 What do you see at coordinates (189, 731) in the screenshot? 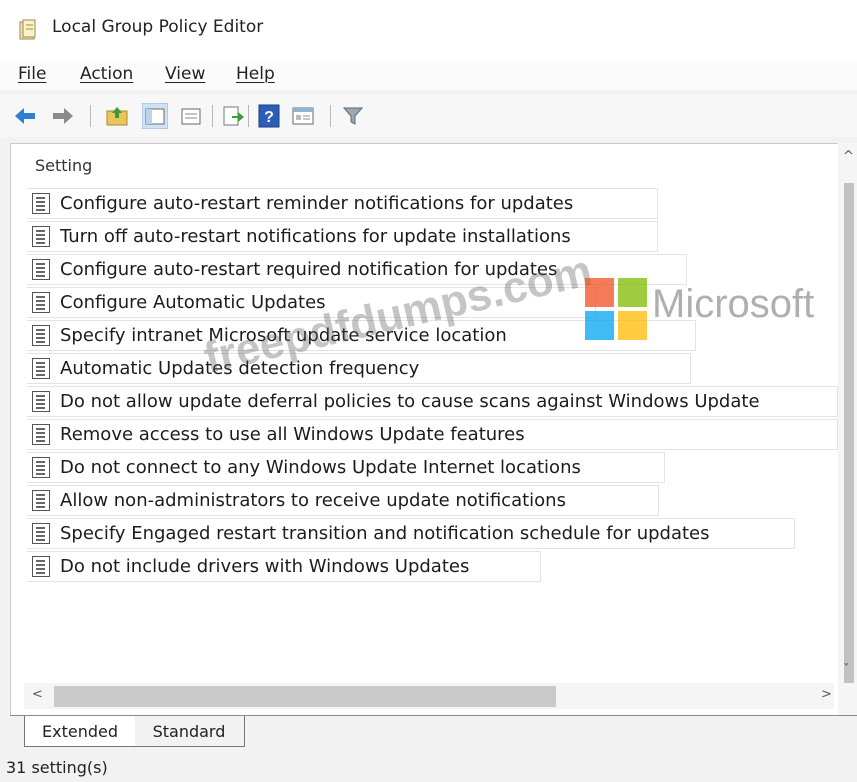
I see `tab-standard: Standard` at bounding box center [189, 731].